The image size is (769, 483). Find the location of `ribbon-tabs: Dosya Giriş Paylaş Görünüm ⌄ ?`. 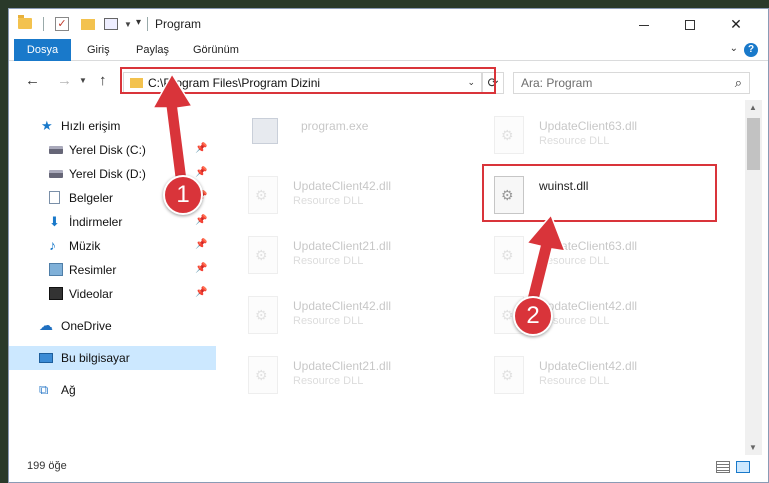

ribbon-tabs: Dosya Giriş Paylaş Görünüm ⌄ ? is located at coordinates (388, 50).